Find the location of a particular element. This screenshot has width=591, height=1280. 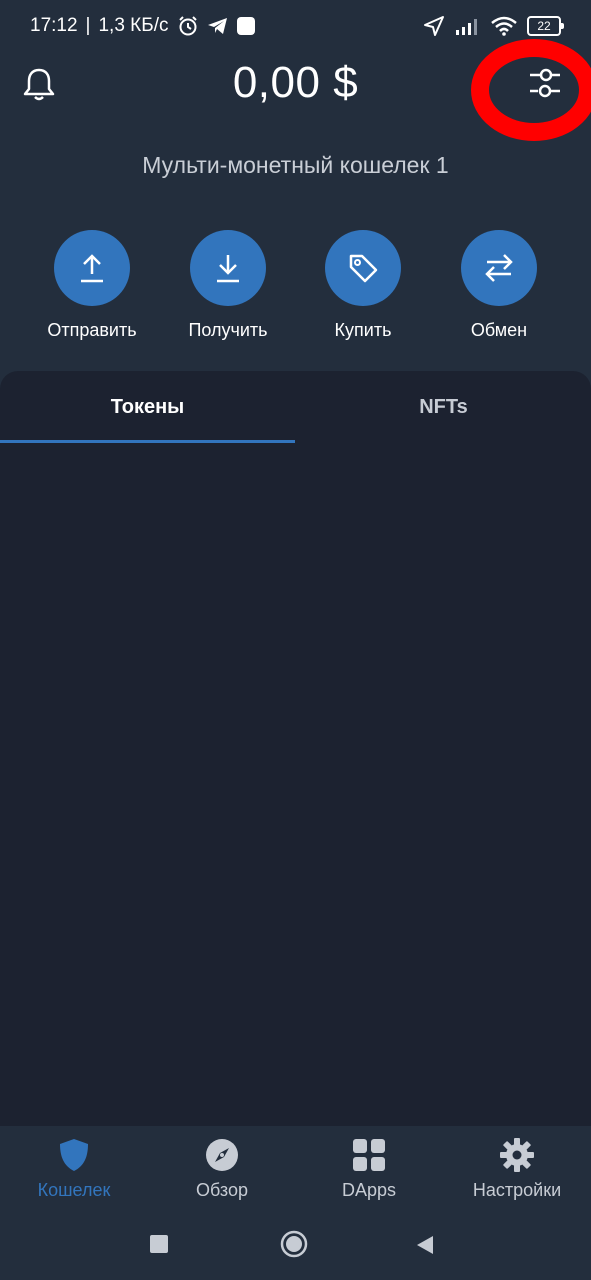

receive-label: Получить is located at coordinates (228, 330).